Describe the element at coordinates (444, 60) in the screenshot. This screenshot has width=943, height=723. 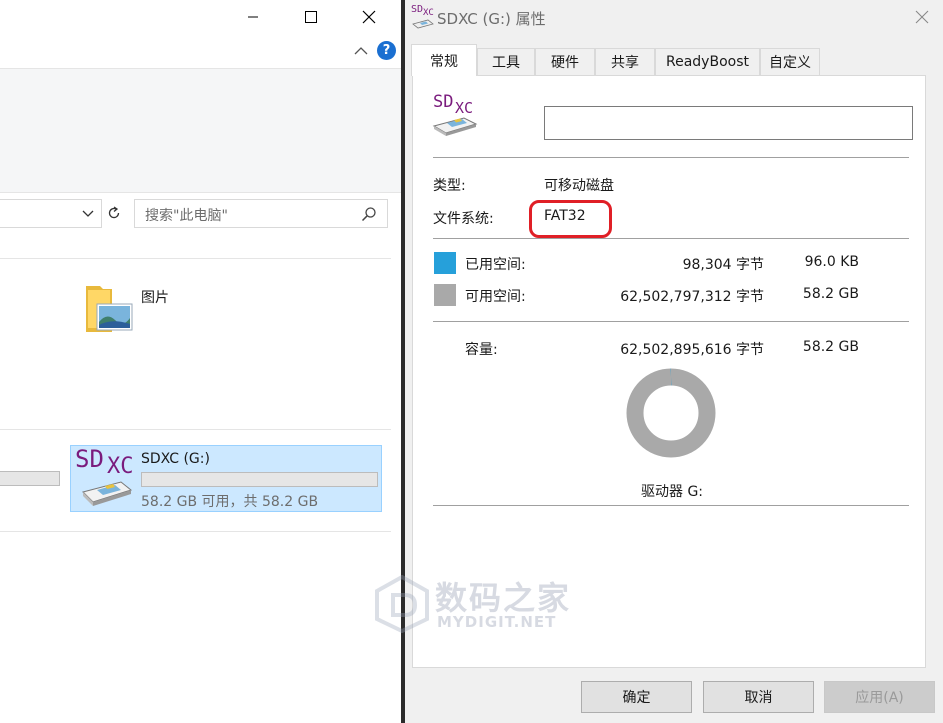
I see `tab-general: 常规` at that location.